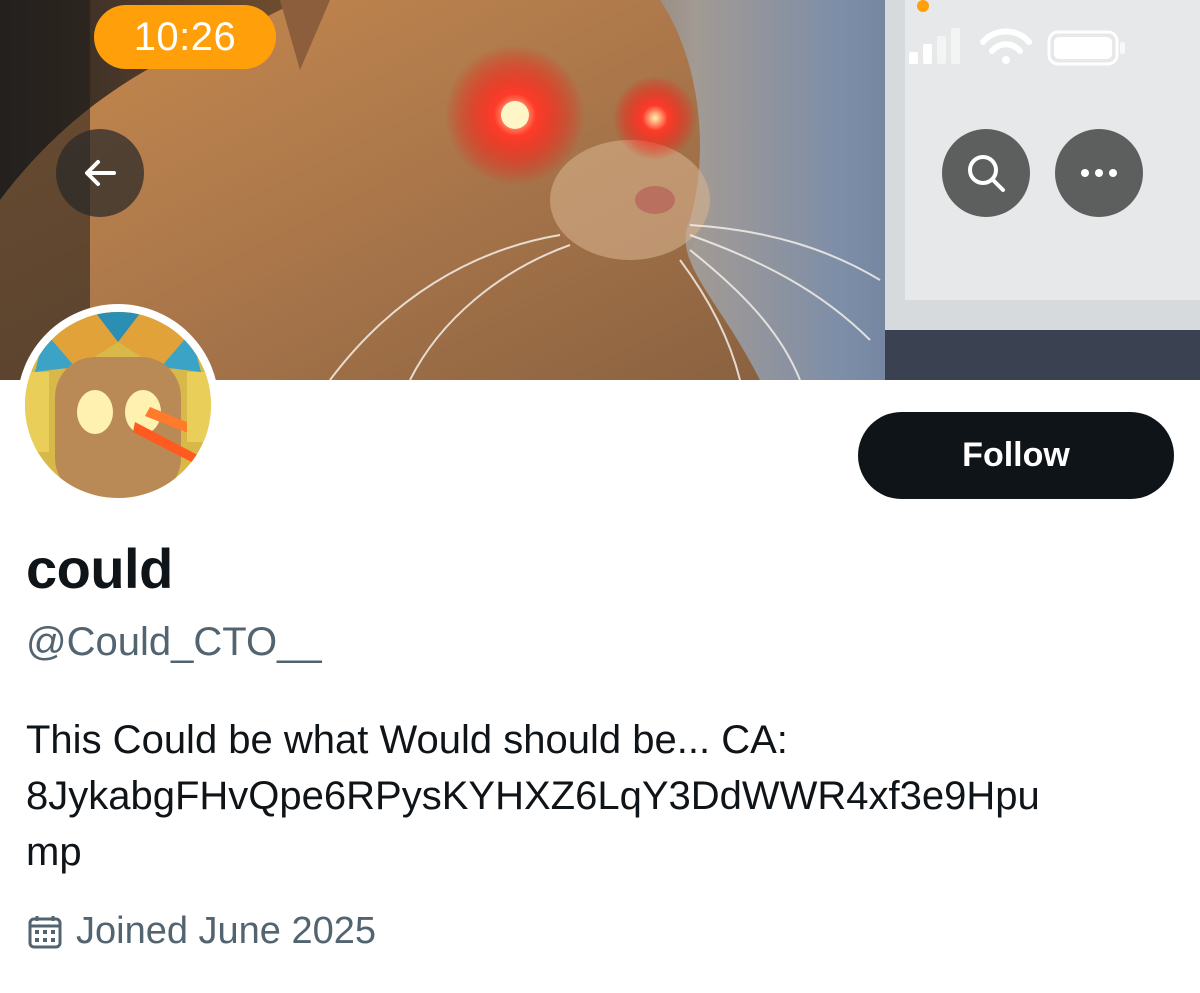 The height and width of the screenshot is (993, 1200). Describe the element at coordinates (1086, 48) in the screenshot. I see `battery-icon` at that location.